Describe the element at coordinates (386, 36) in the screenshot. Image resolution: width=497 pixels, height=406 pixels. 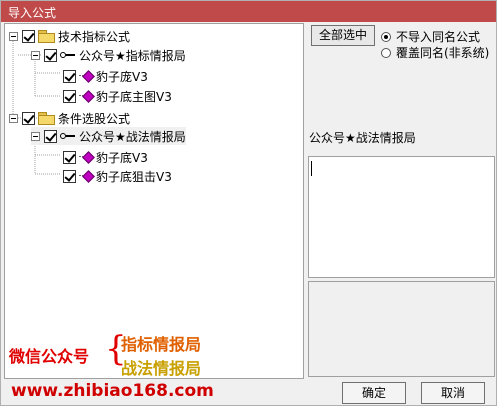
I see `radio-selected-icon` at that location.